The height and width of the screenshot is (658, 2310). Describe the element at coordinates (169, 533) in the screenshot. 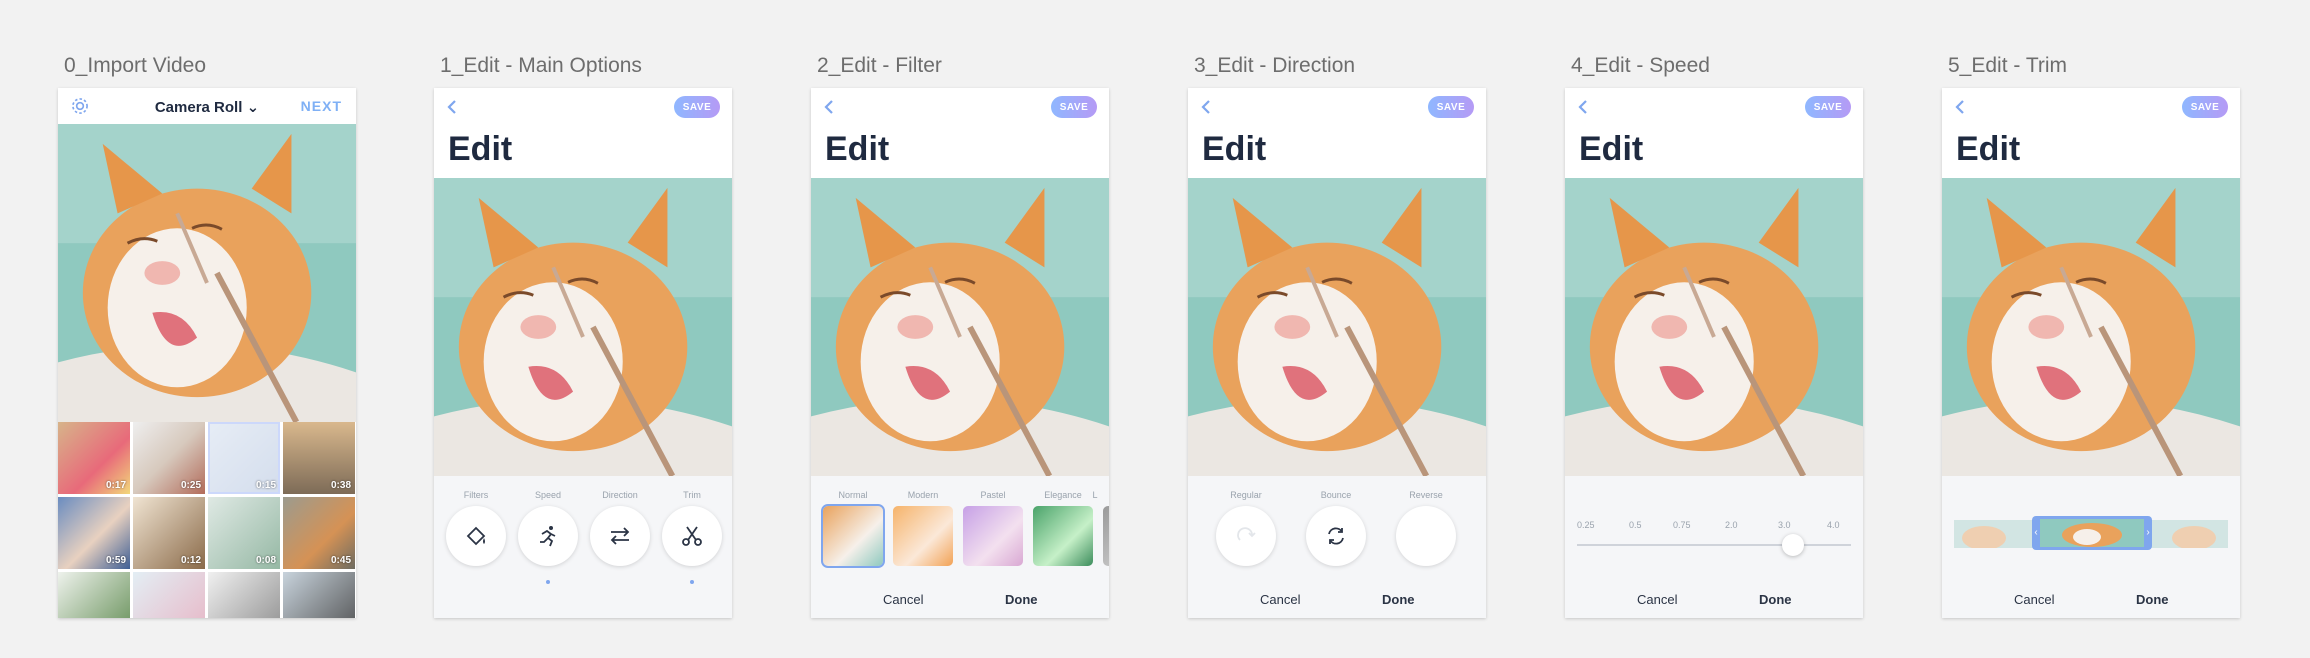

I see `video-thumb: 0:12` at that location.